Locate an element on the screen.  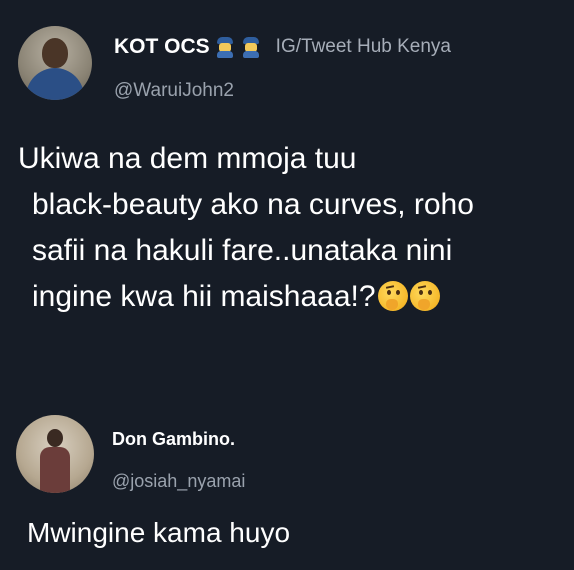
author-display-name: KOT OCS is located at coordinates (162, 47).